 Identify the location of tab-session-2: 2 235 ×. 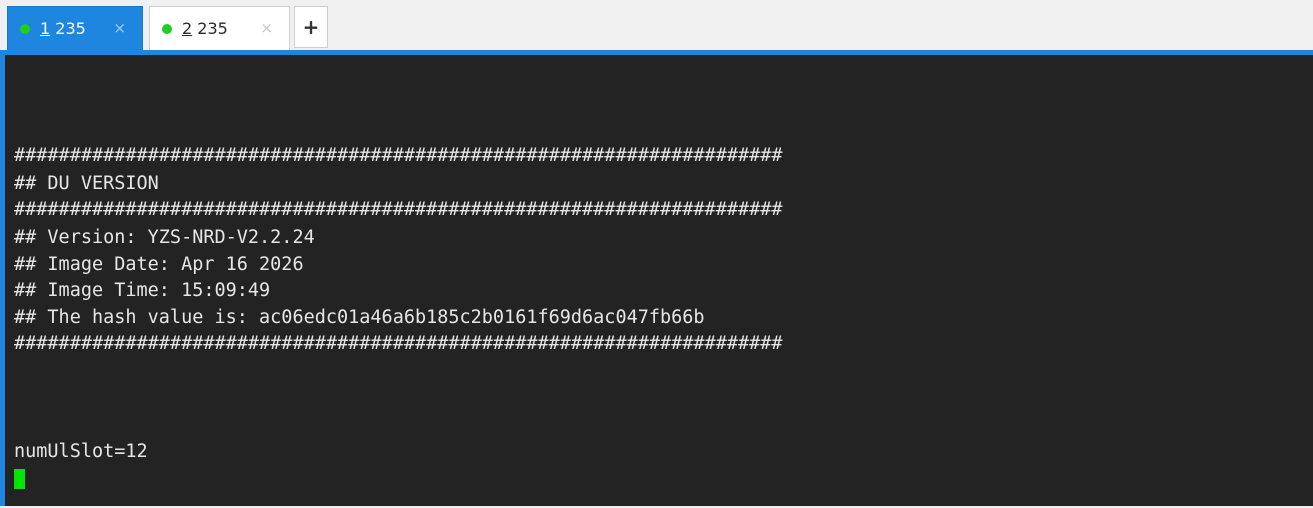
(219, 28).